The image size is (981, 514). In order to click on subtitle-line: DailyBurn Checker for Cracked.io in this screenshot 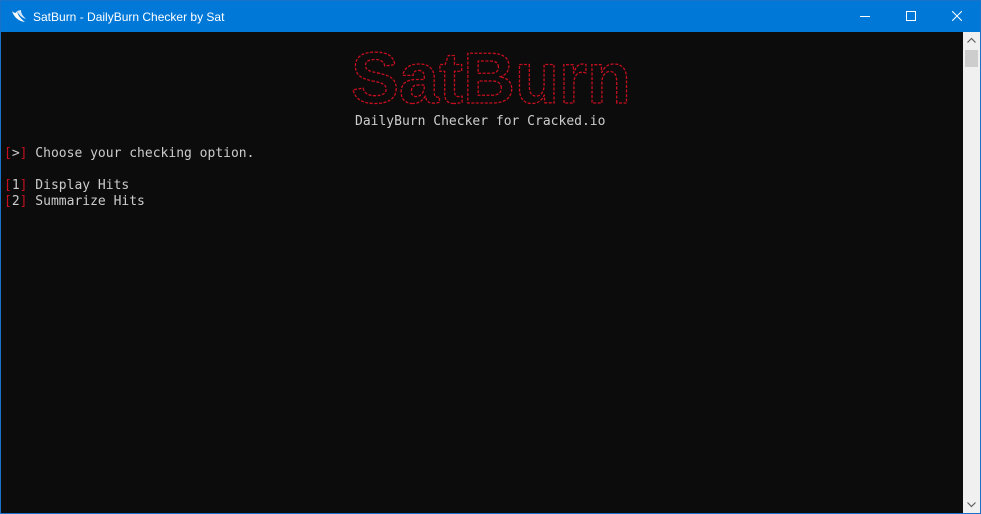, I will do `click(480, 121)`.